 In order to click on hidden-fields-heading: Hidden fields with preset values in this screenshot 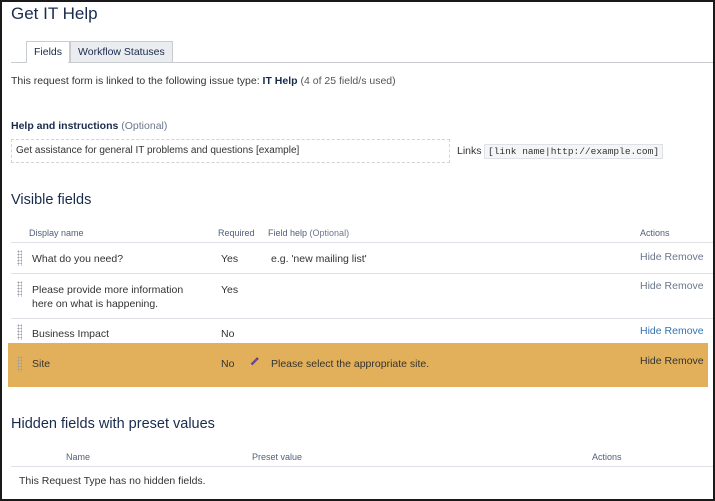, I will do `click(113, 424)`.